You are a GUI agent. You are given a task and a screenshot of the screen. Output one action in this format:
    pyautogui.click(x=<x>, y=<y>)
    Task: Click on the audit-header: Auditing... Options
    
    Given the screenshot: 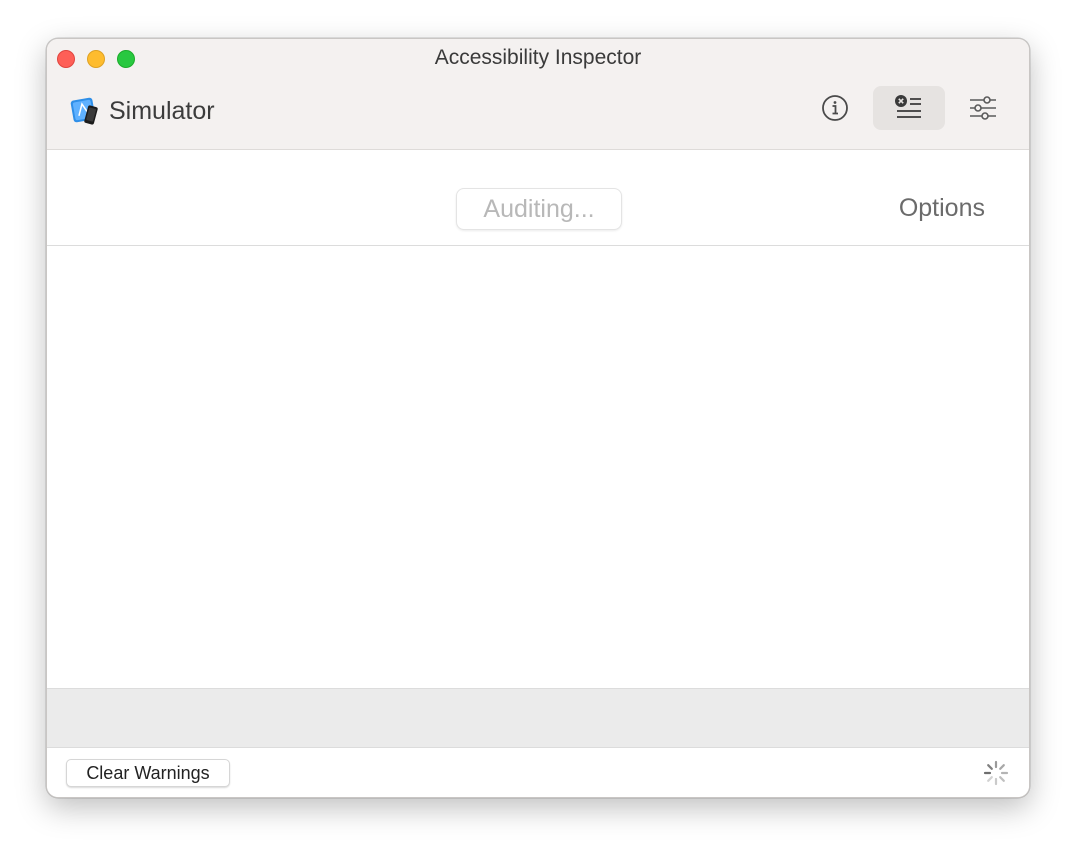 What is the action you would take?
    pyautogui.click(x=538, y=198)
    